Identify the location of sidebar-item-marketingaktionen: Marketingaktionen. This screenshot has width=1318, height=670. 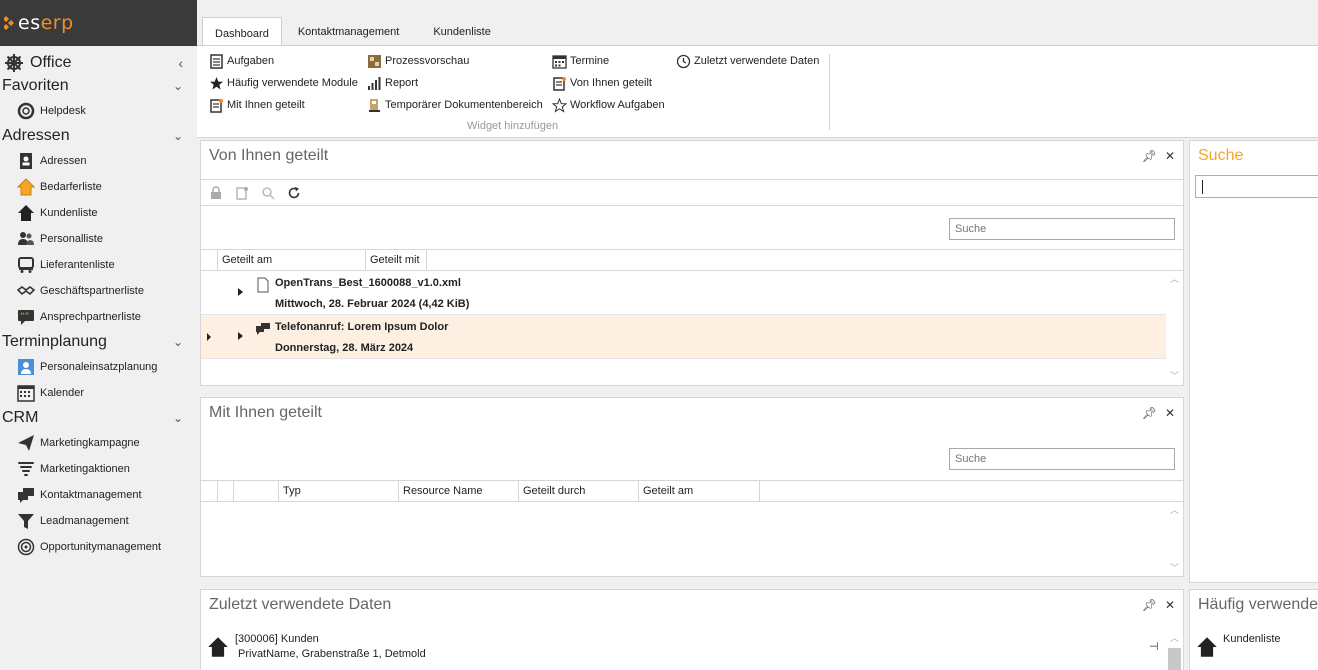
(98, 469).